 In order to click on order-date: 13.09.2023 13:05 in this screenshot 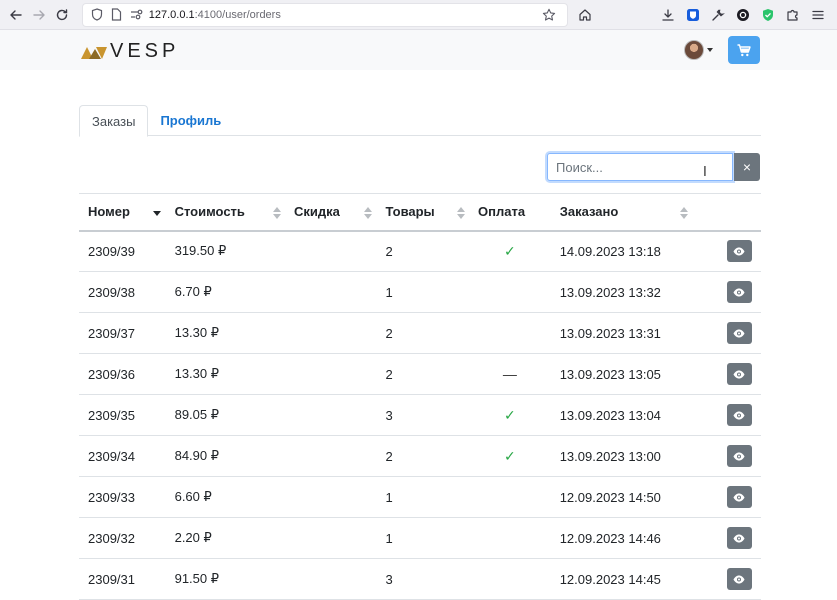, I will do `click(630, 374)`.